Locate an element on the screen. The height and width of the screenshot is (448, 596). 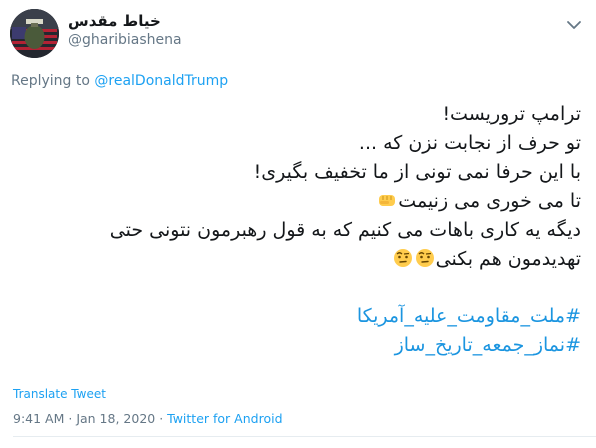
reply-context: Replying to @realDonaldTrump is located at coordinates (119, 81).